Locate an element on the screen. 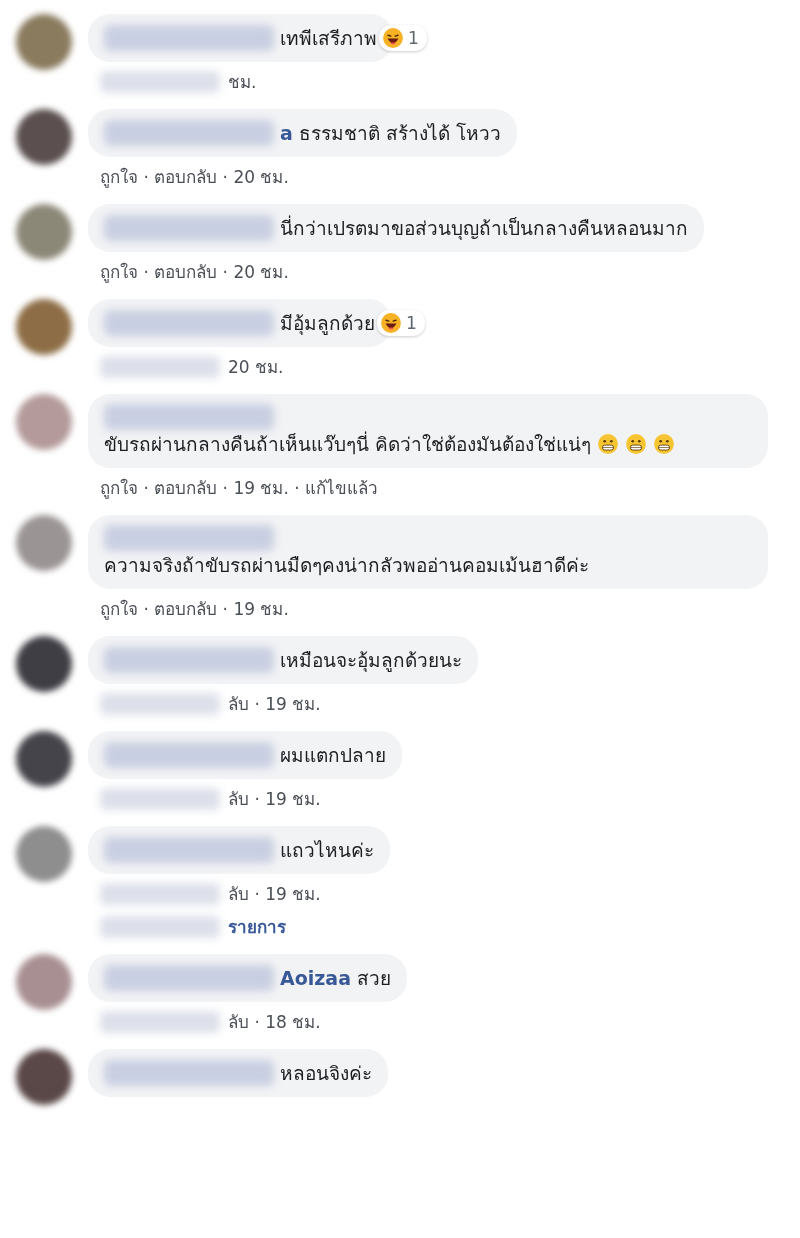  comment-text: สวย is located at coordinates (374, 978).